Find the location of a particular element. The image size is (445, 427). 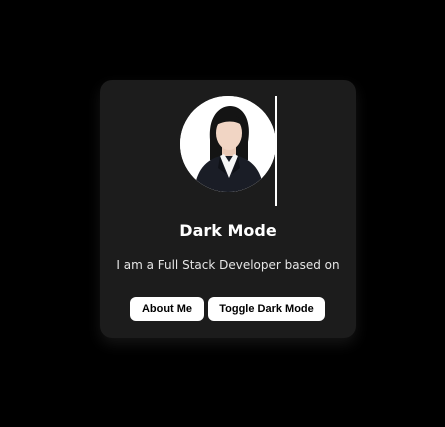

button-group: About Me Toggle Dark Mode is located at coordinates (243, 309).